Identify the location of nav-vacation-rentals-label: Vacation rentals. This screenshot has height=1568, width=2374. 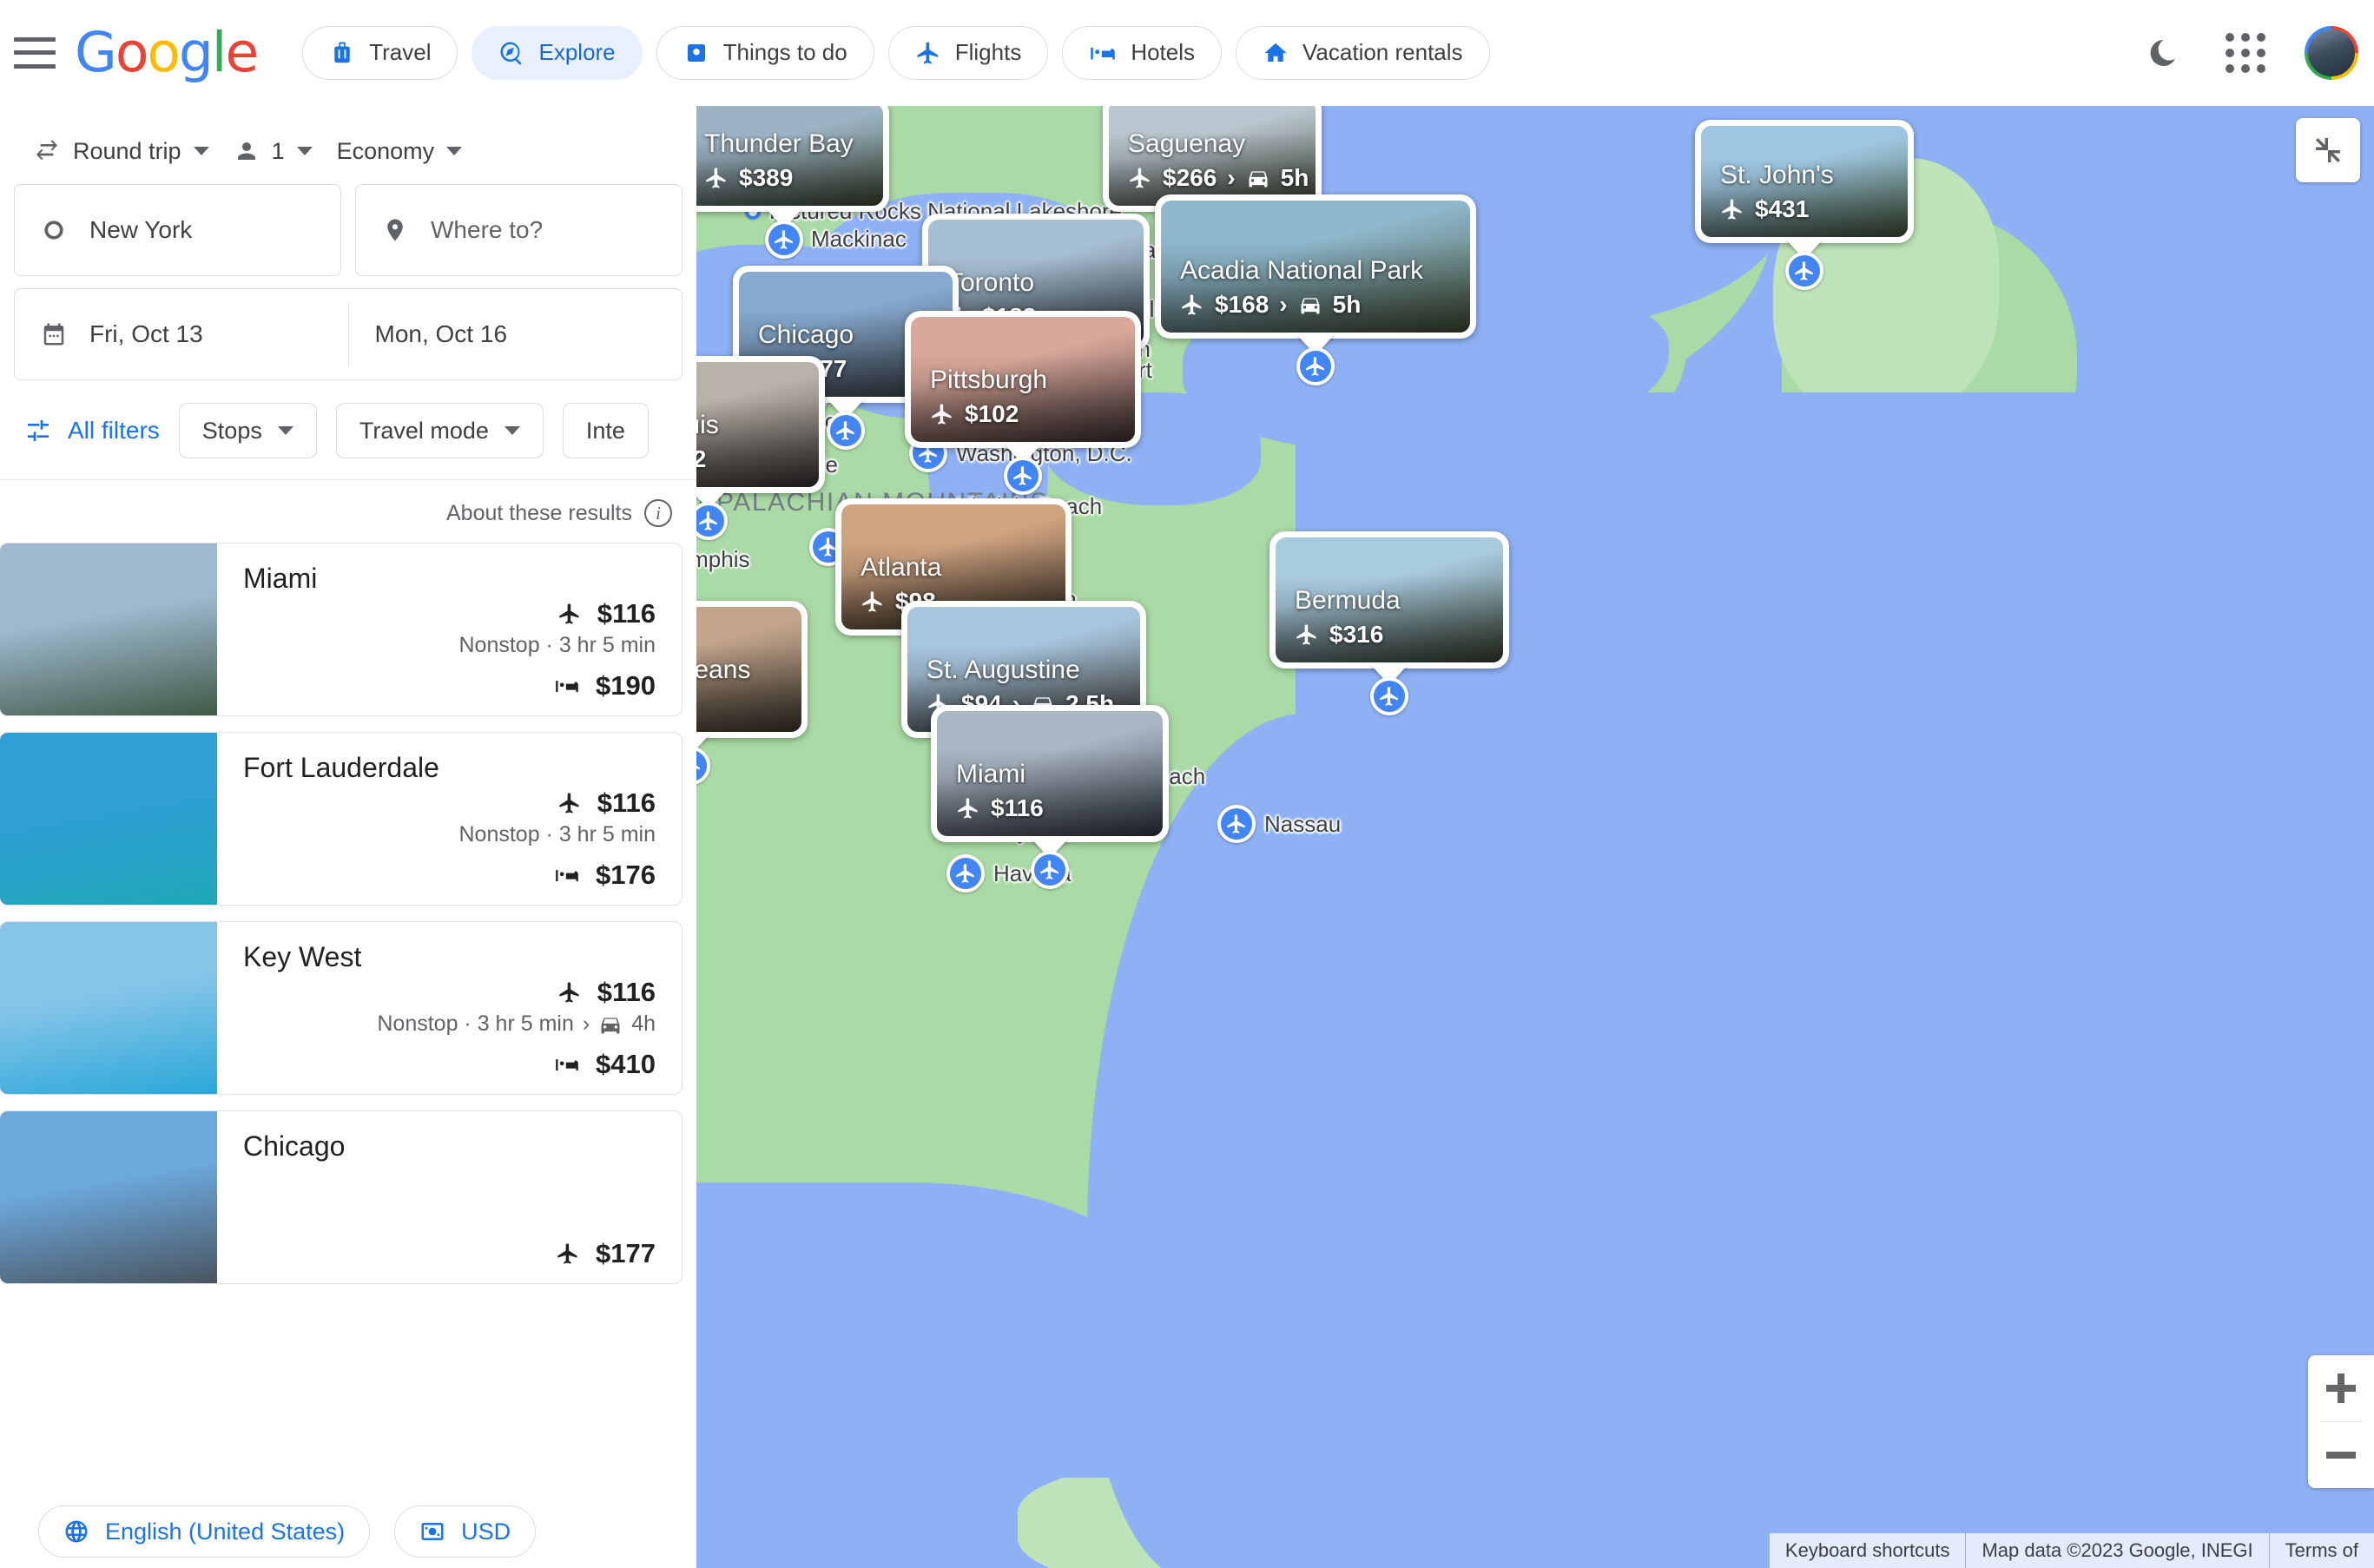
(1382, 52).